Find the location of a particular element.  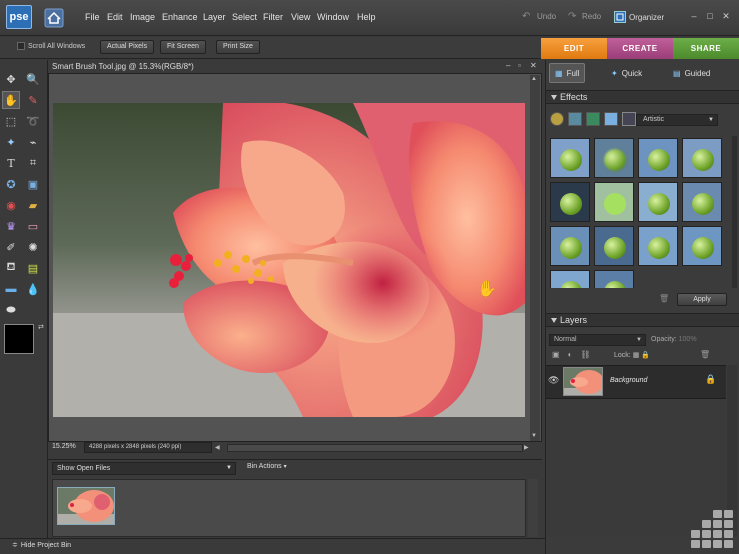

trash-icon: 🗑 is located at coordinates (664, 298).